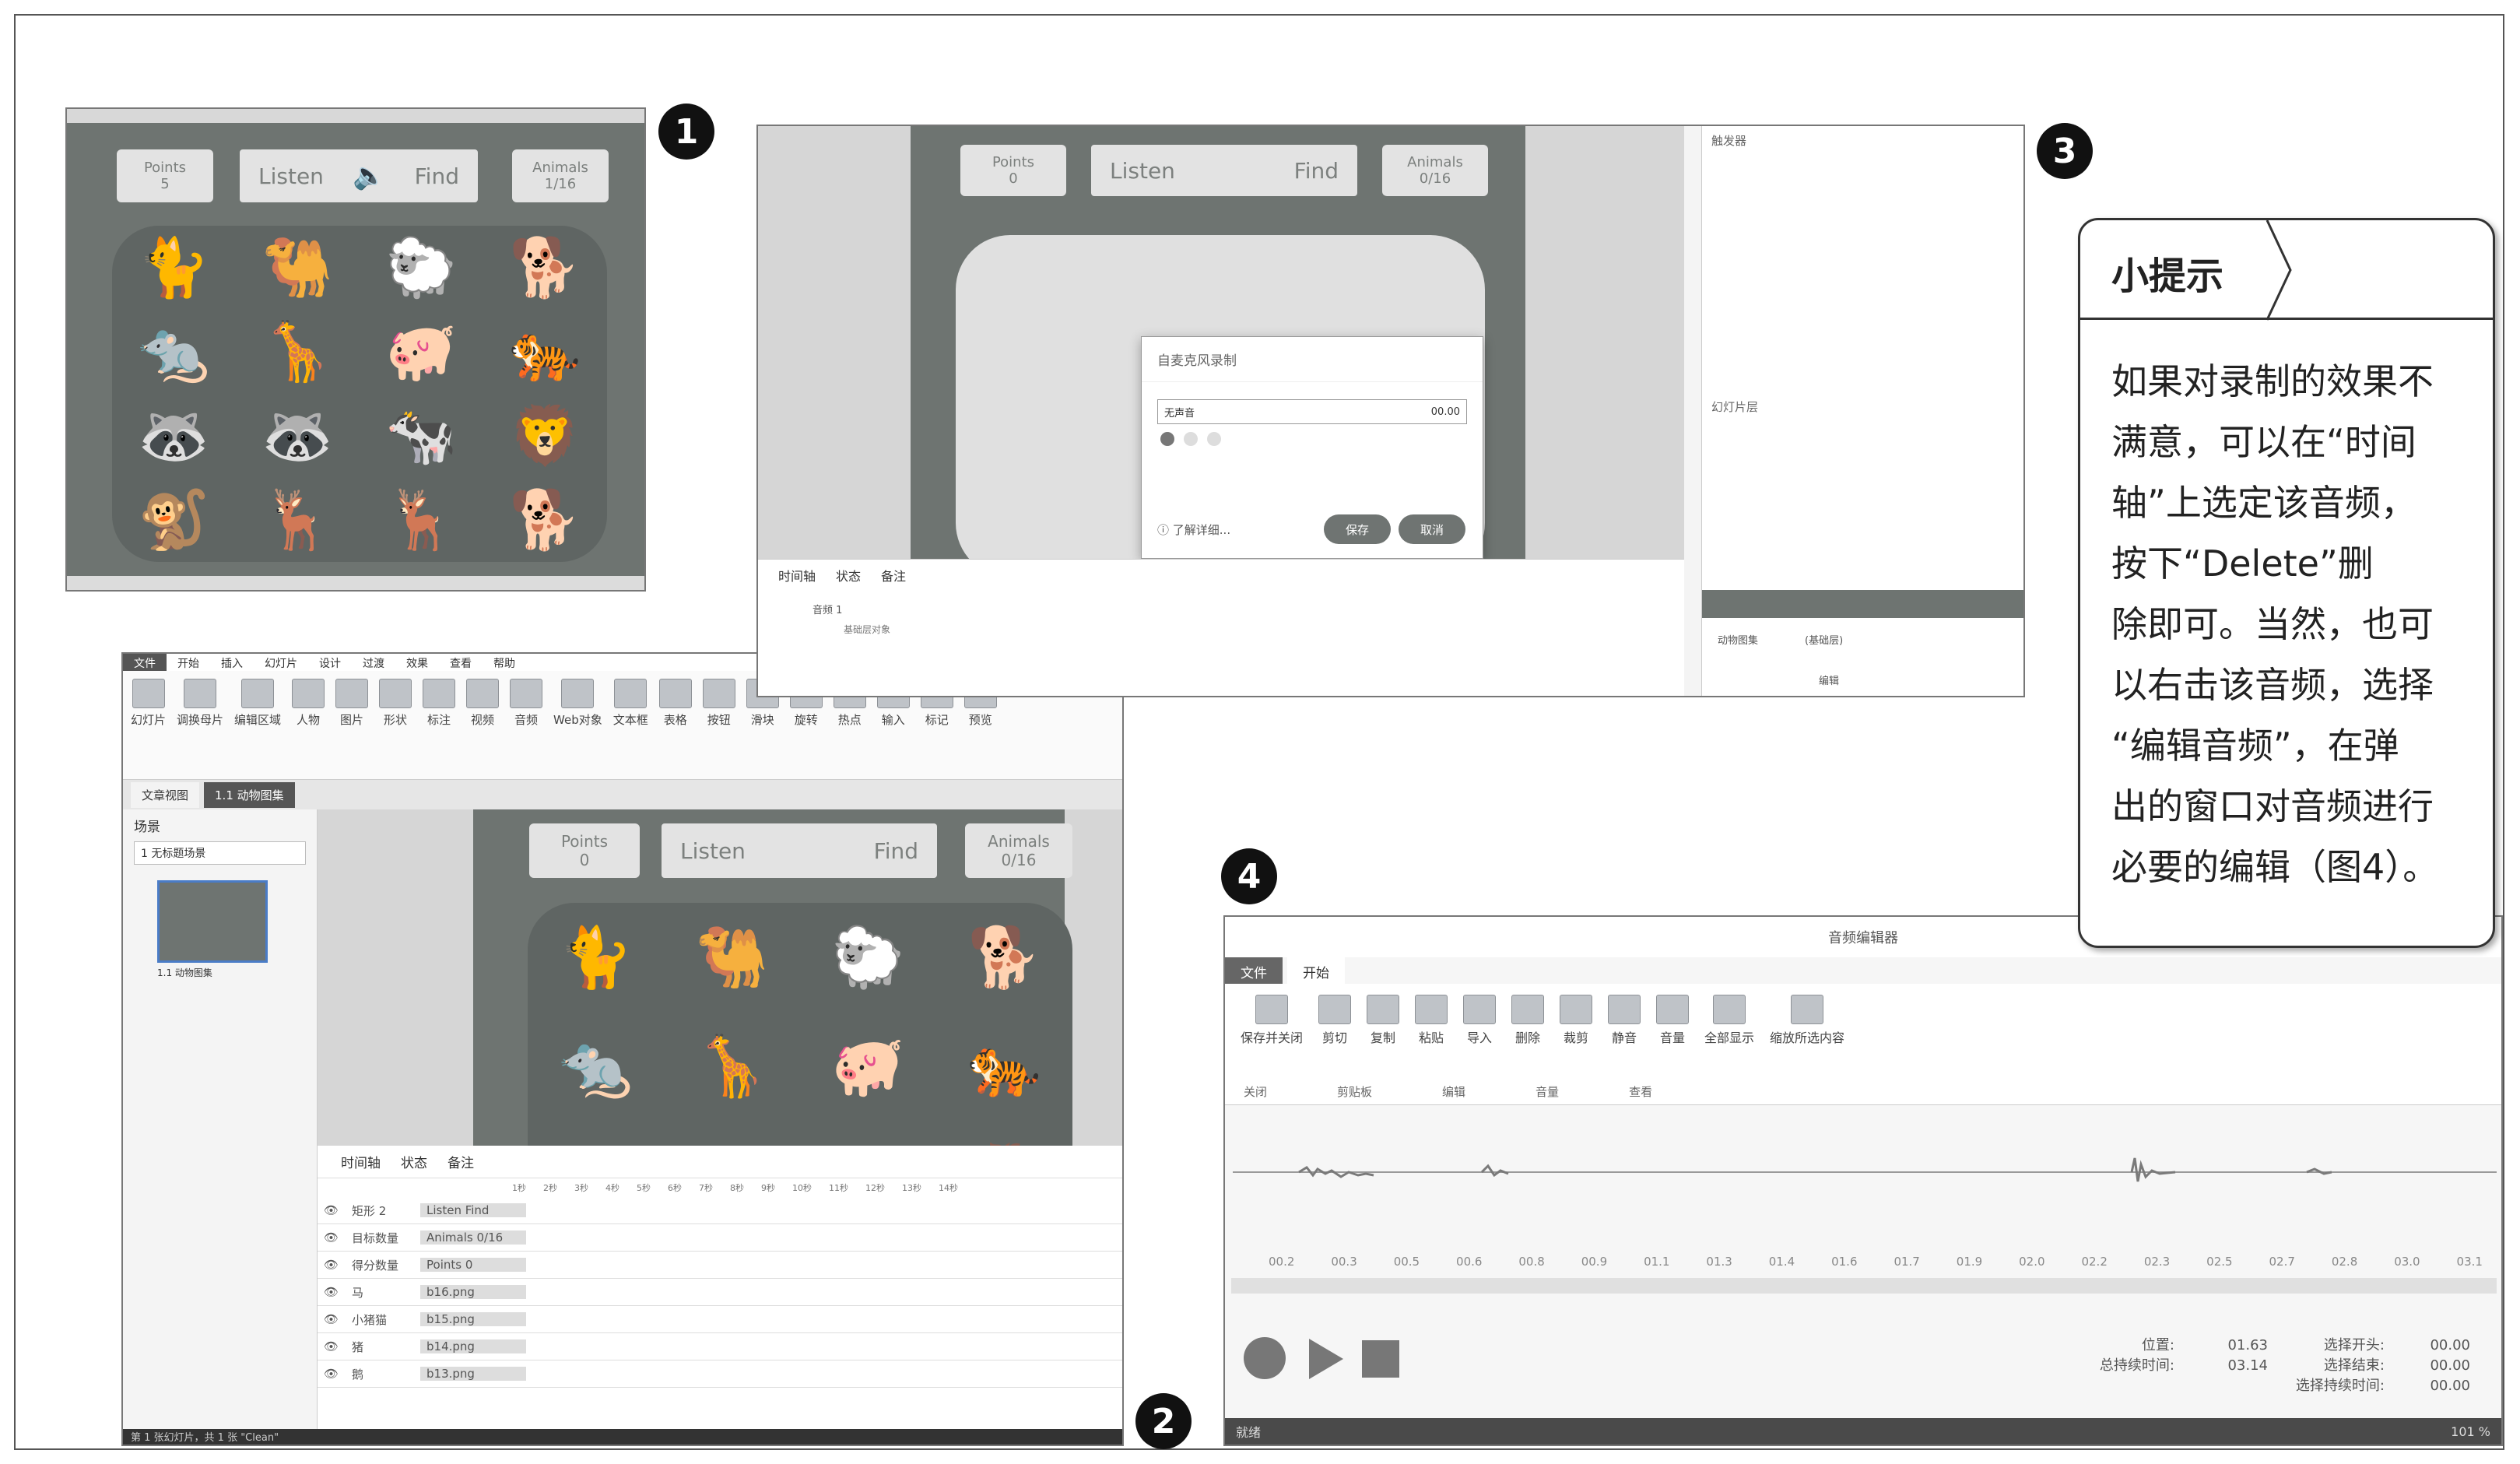 This screenshot has width=2520, height=1464. I want to click on animal-icon: 🦌, so click(421, 520).